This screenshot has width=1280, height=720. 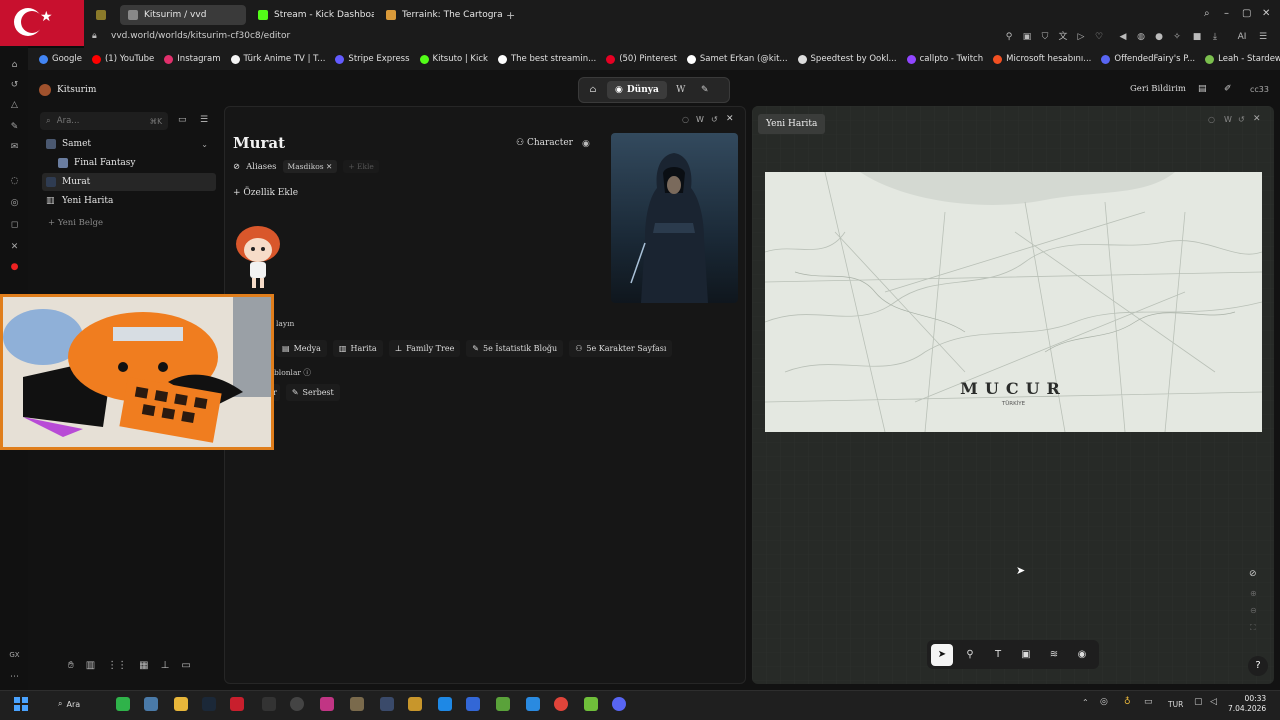 What do you see at coordinates (1242, 37) in the screenshot?
I see `ai-icon: AI` at bounding box center [1242, 37].